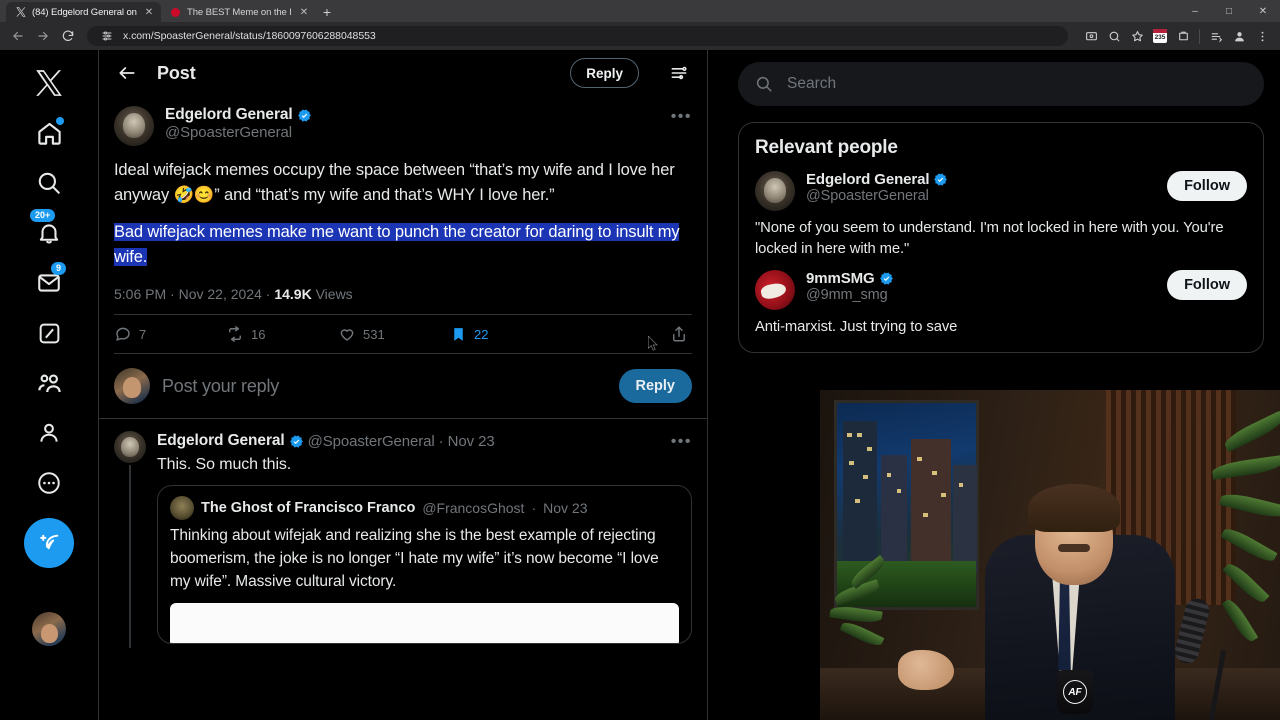 The width and height of the screenshot is (1280, 720). What do you see at coordinates (1262, 36) in the screenshot?
I see `kebab-menu-icon` at bounding box center [1262, 36].